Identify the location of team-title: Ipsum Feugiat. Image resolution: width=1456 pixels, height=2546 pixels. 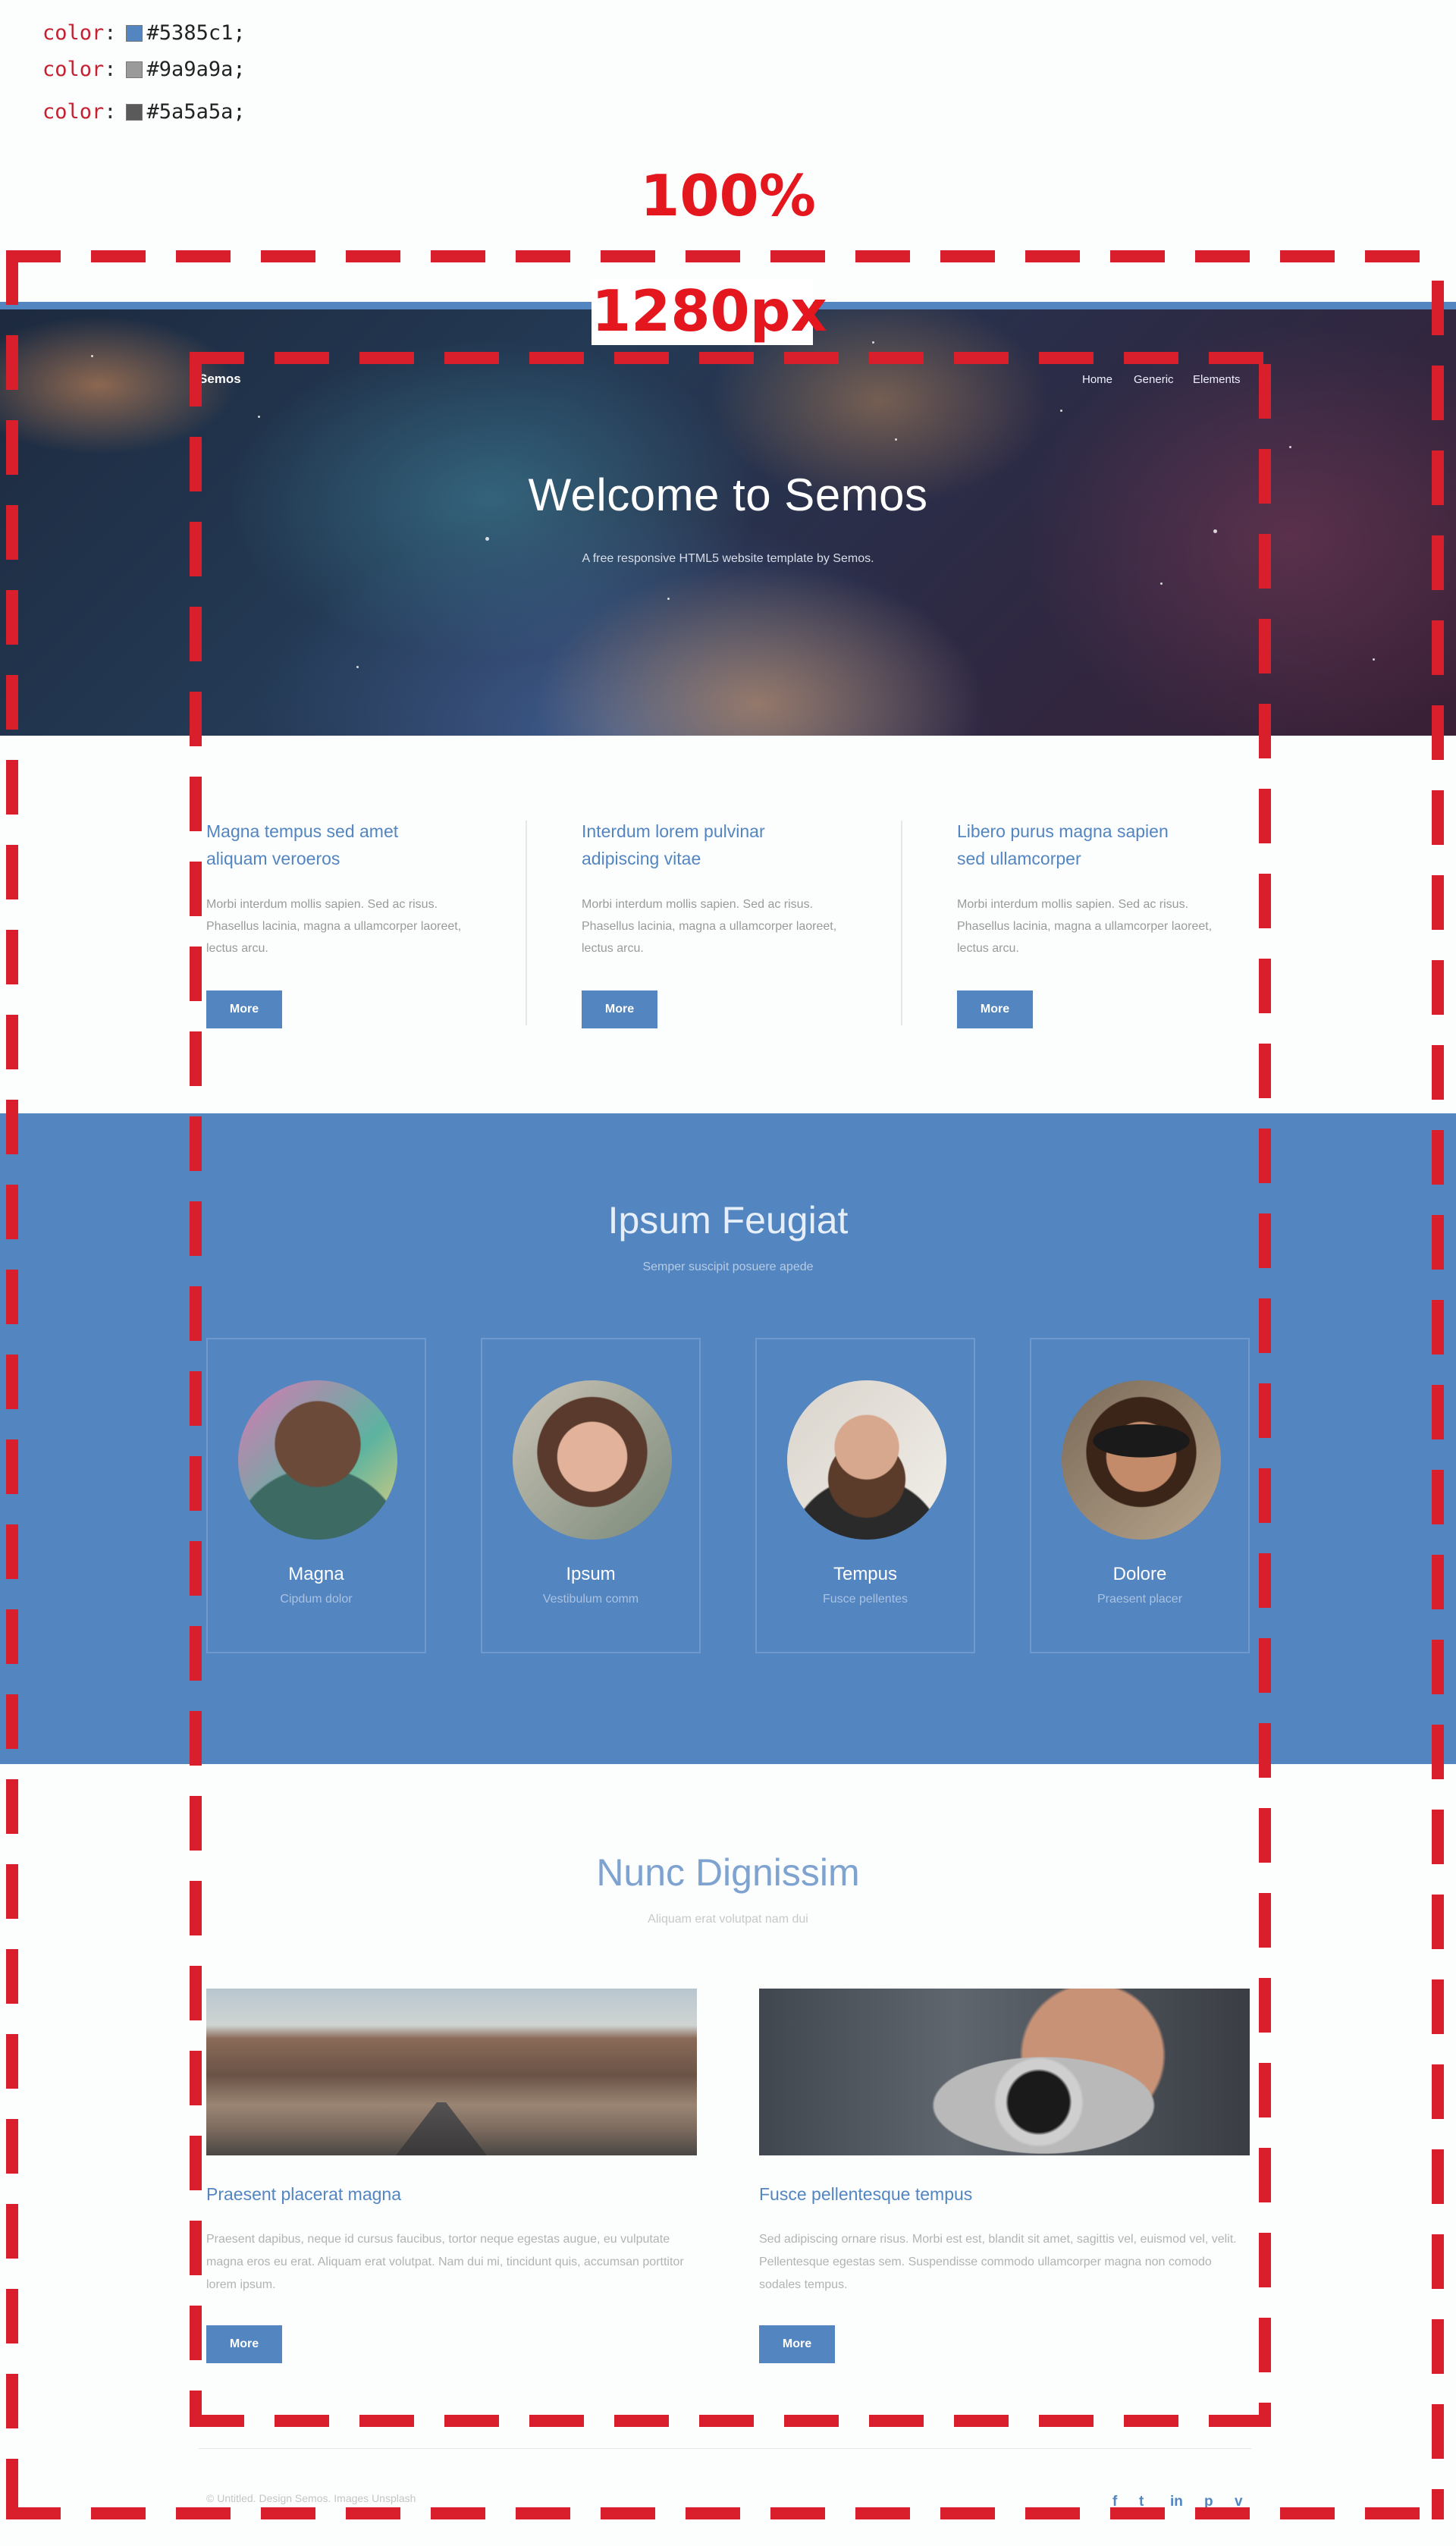
(728, 1220).